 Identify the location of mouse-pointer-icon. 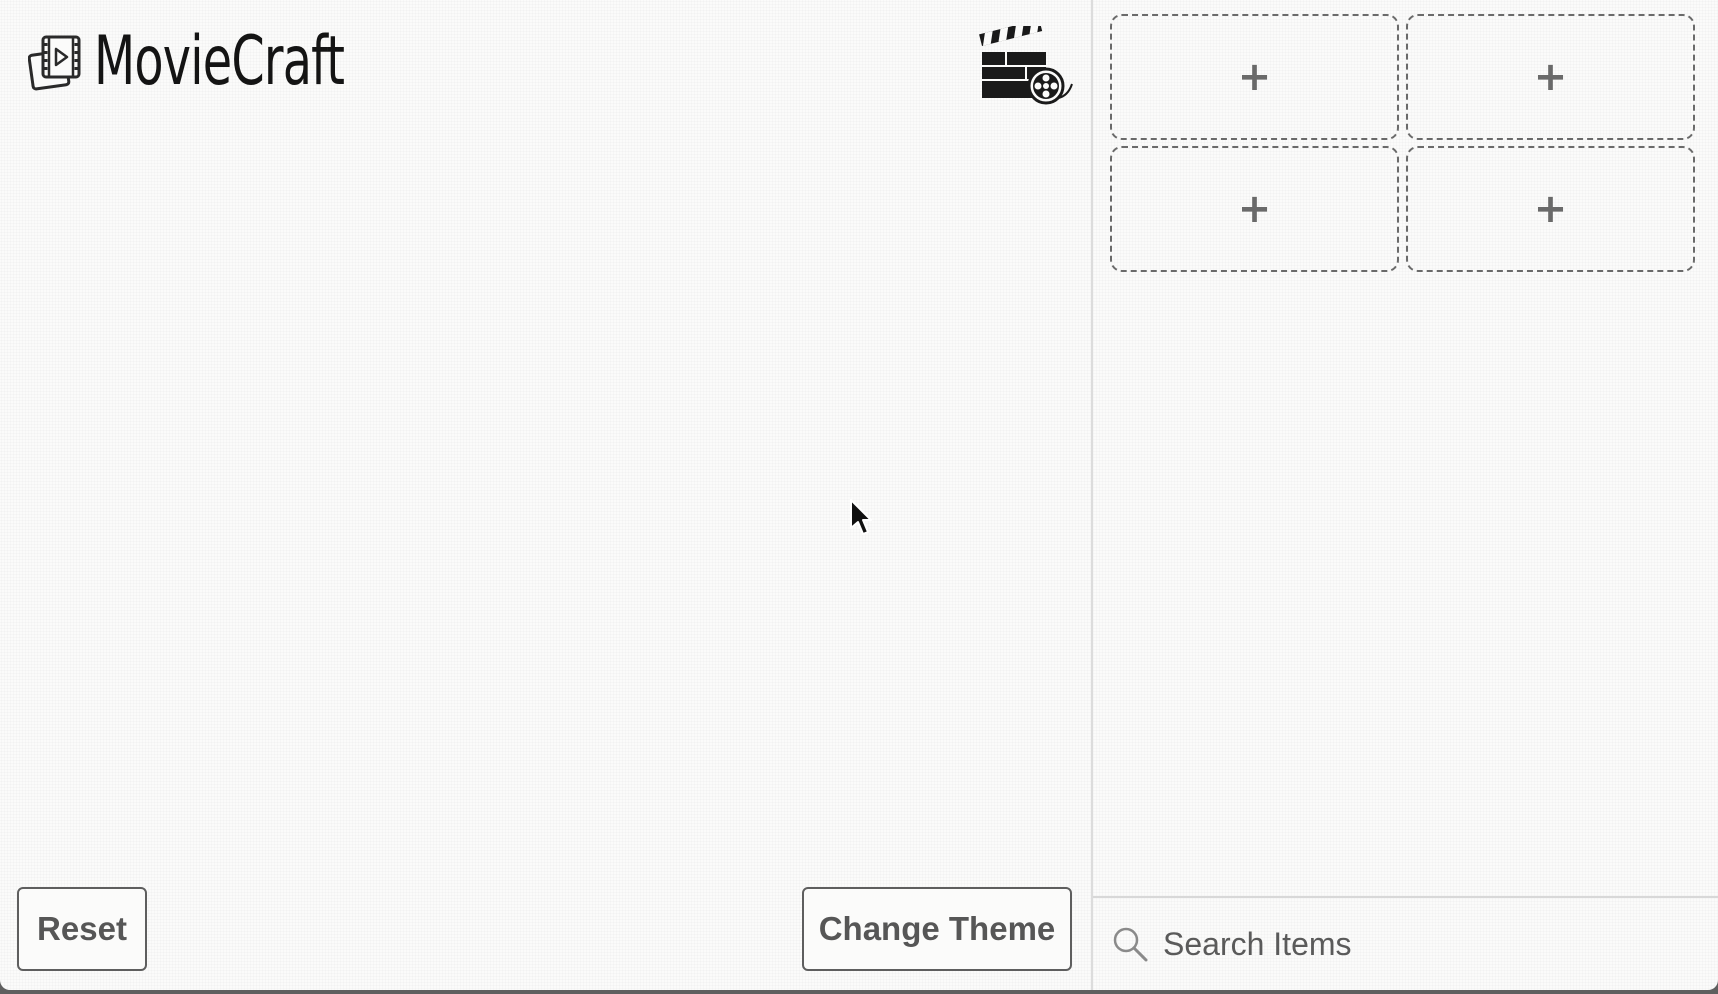
(861, 517).